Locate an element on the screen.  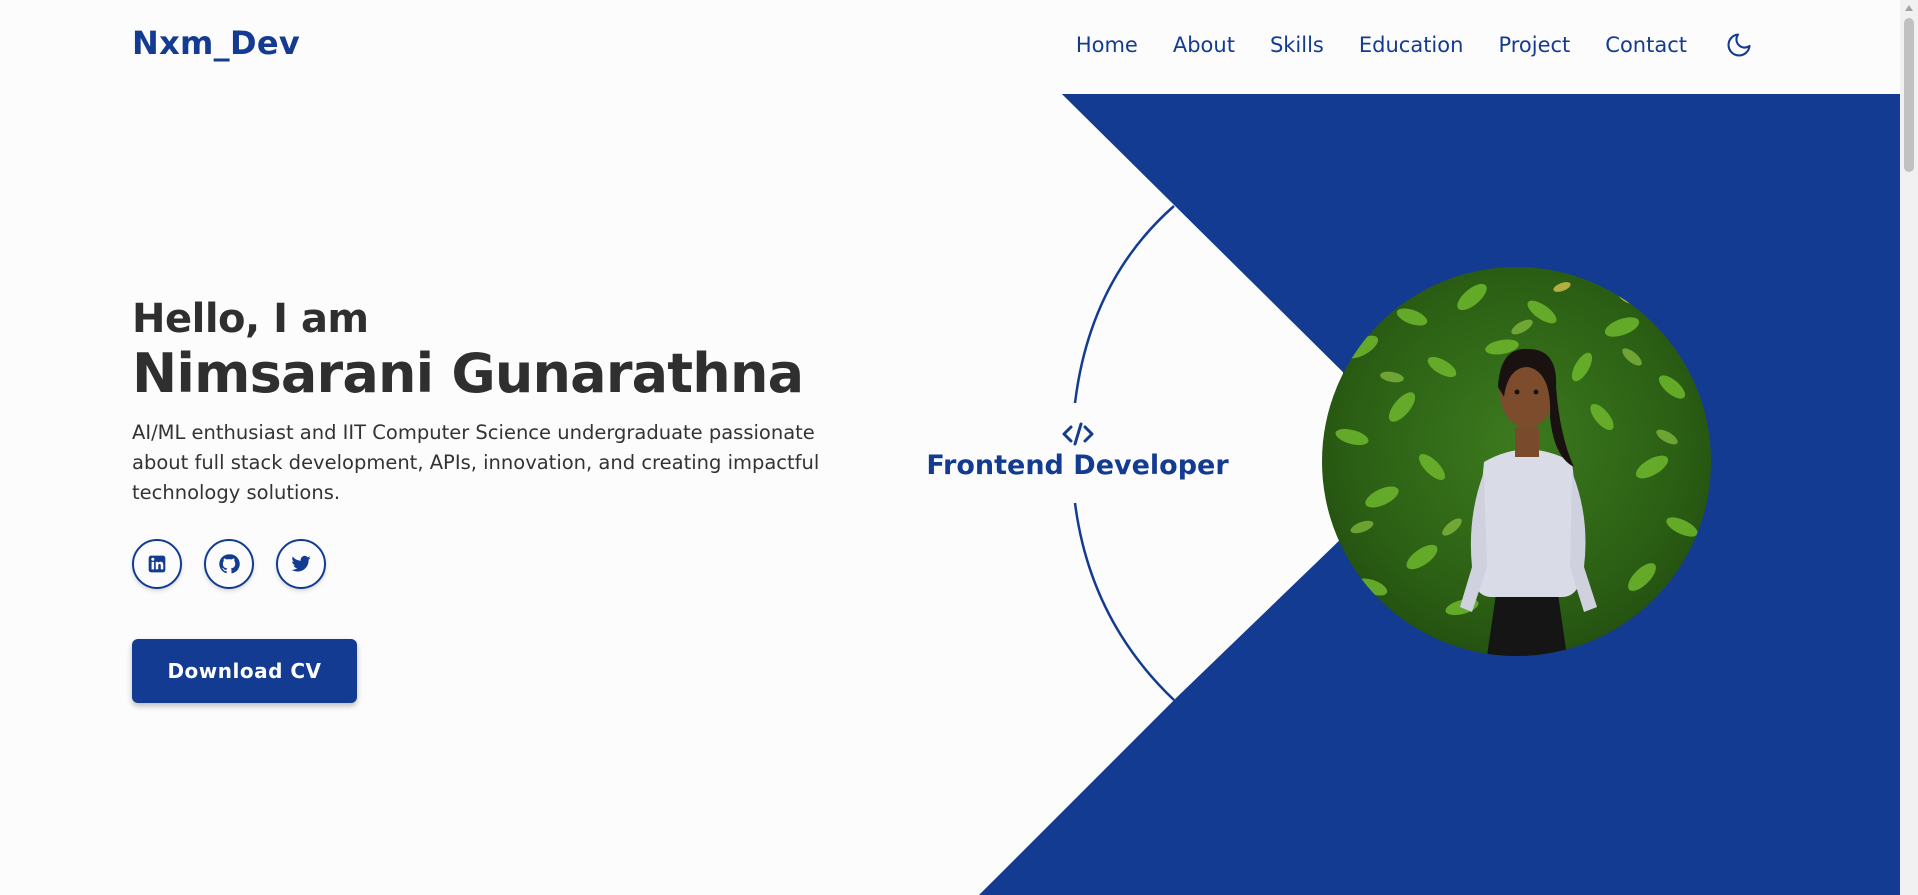
moon-icon is located at coordinates (1739, 45).